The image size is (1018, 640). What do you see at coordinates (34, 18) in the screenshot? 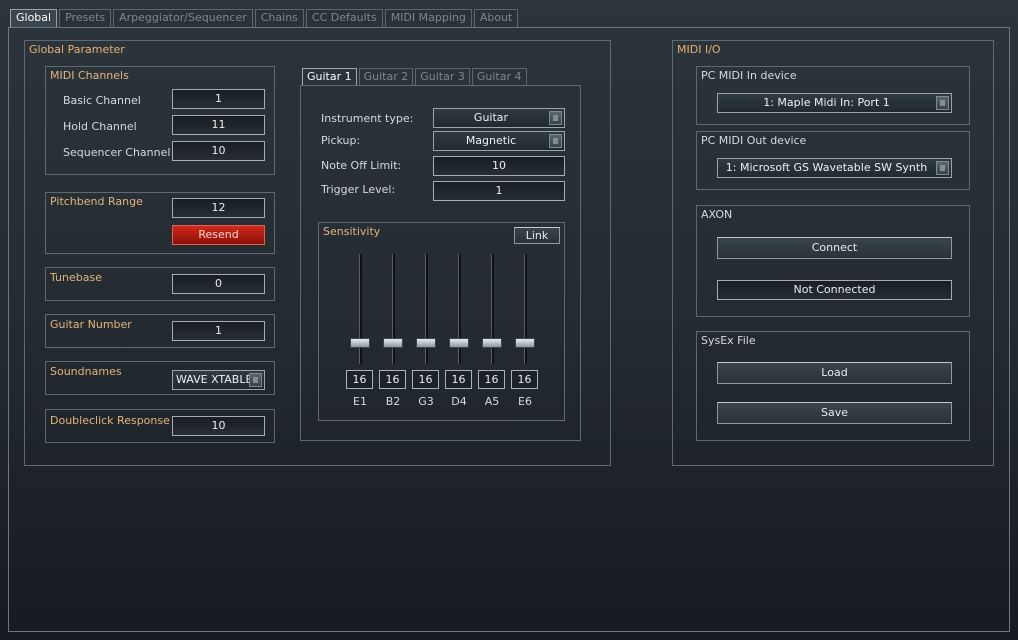
I see `tab-global: Global` at bounding box center [34, 18].